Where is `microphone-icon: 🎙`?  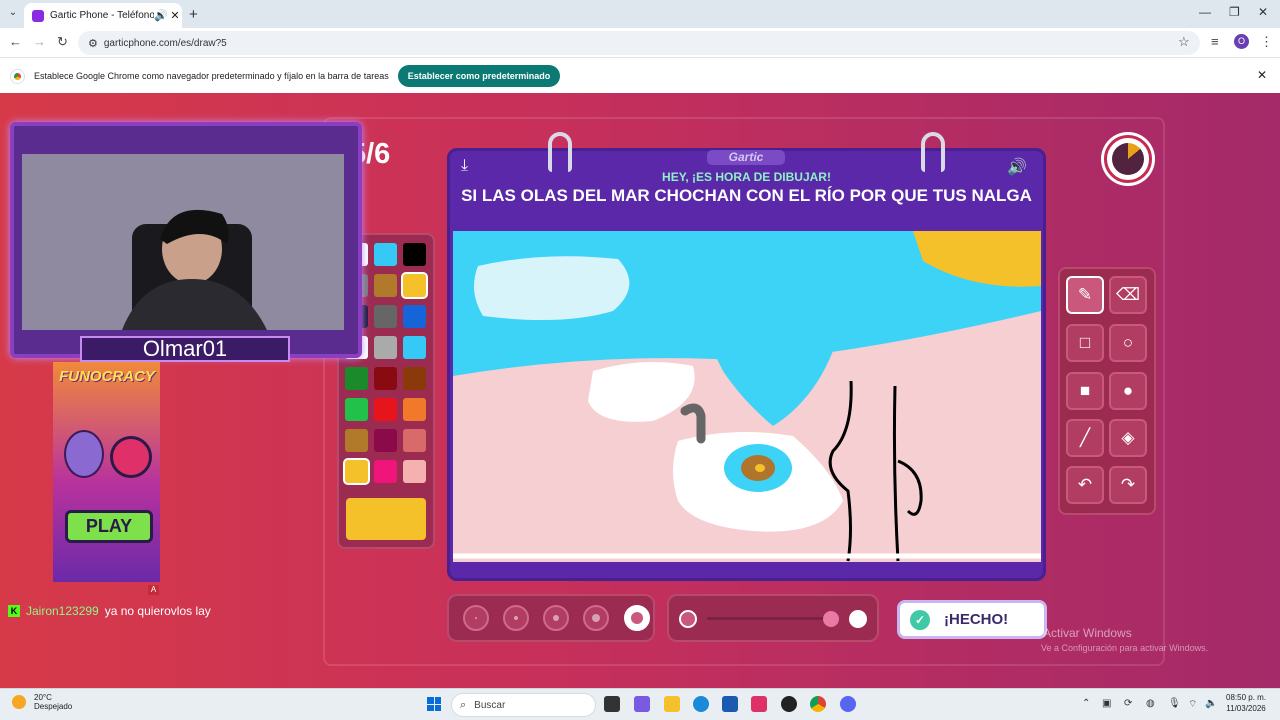
microphone-icon: 🎙 is located at coordinates (1174, 703).